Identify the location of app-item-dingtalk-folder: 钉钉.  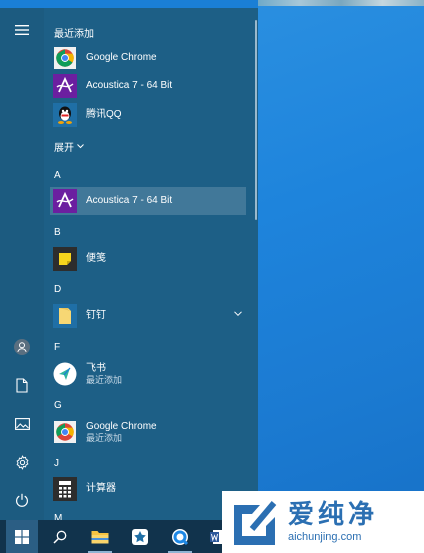
(148, 316).